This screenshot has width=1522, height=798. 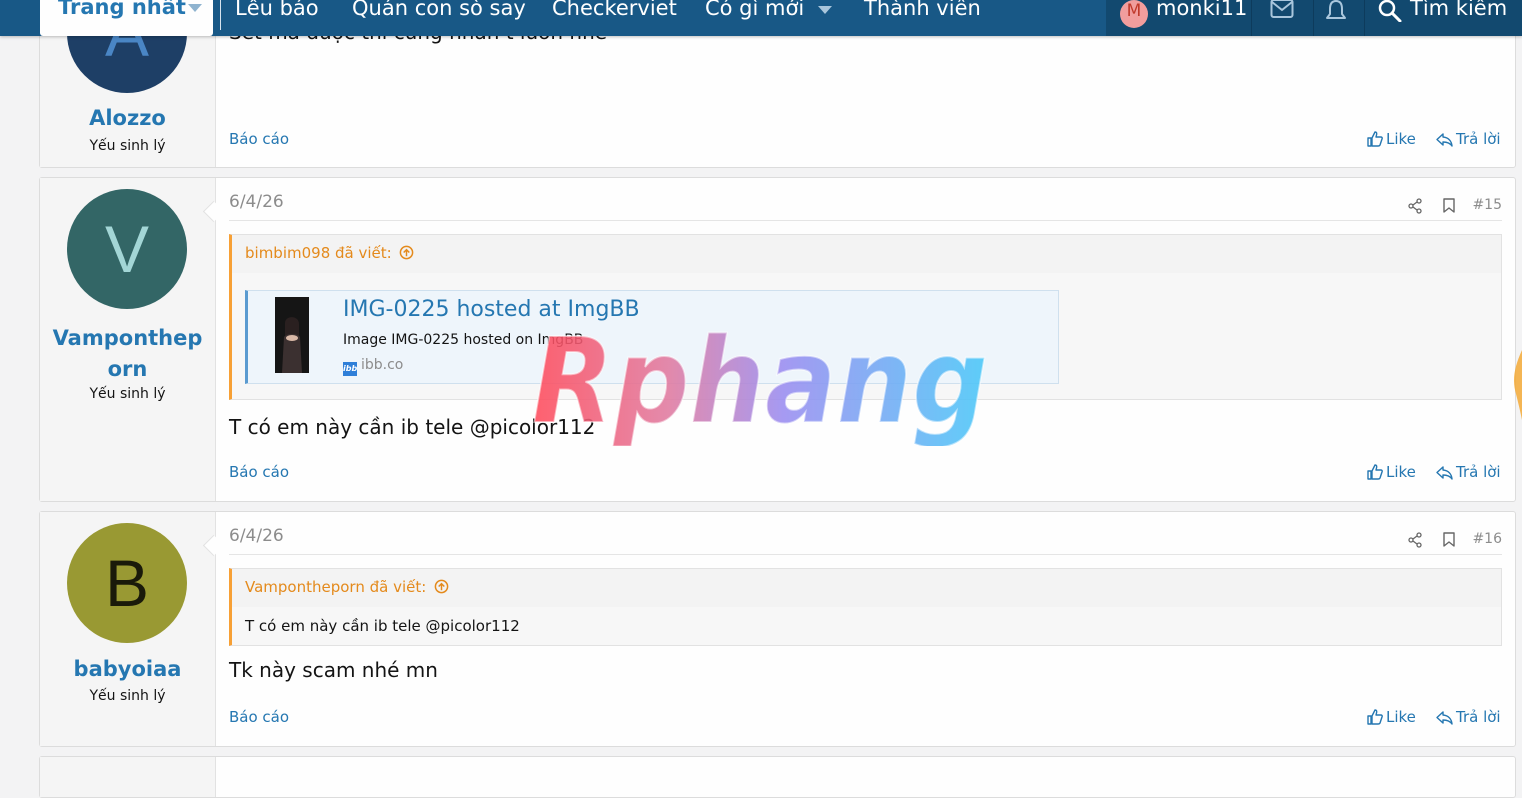 I want to click on username-line-1: Vamponthep, so click(x=127, y=338).